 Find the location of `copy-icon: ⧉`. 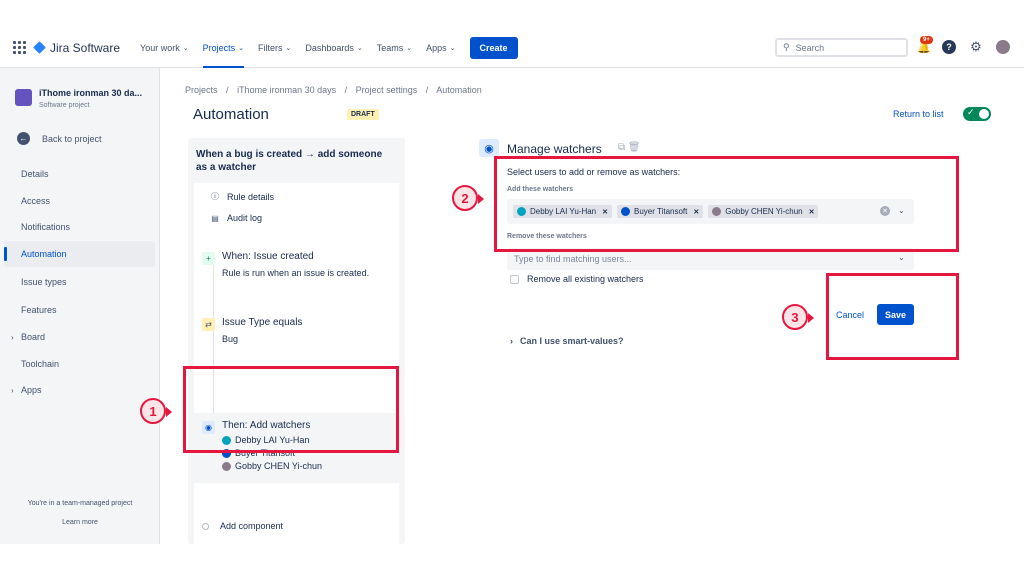

copy-icon: ⧉ is located at coordinates (621, 147).